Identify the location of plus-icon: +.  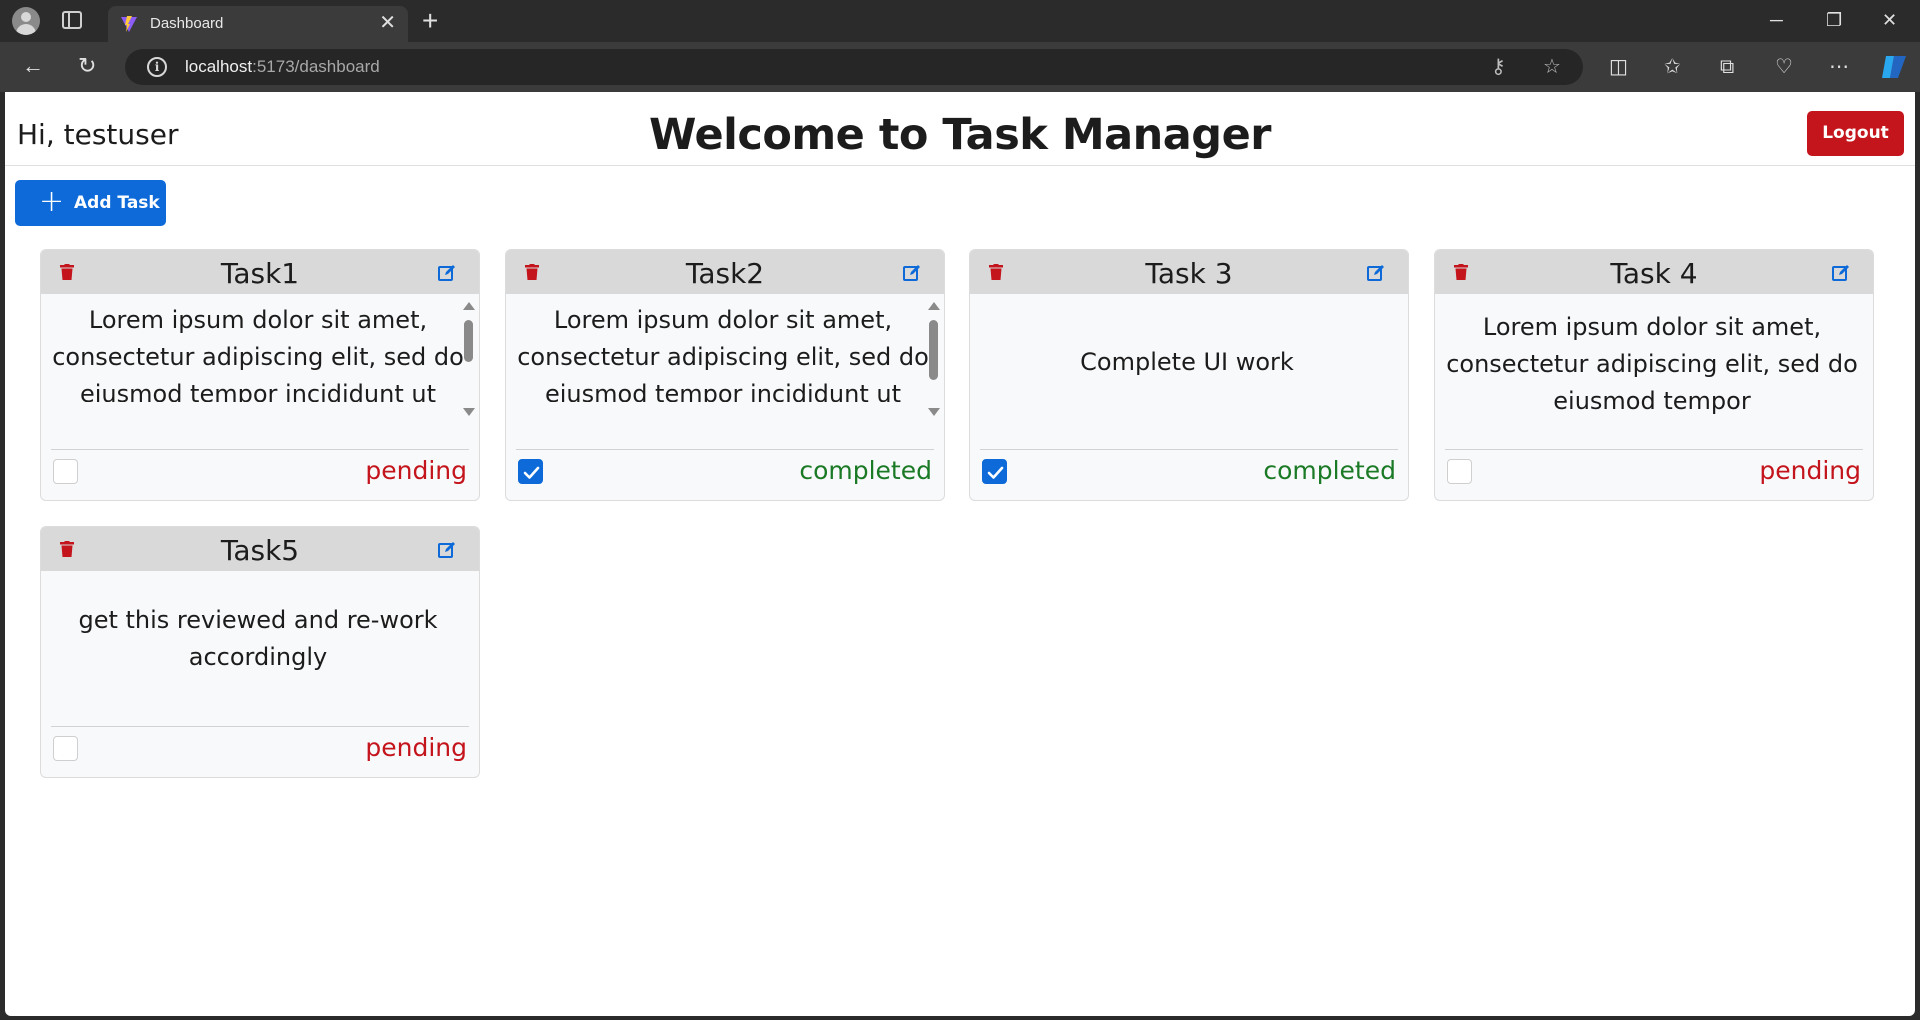
(52, 201).